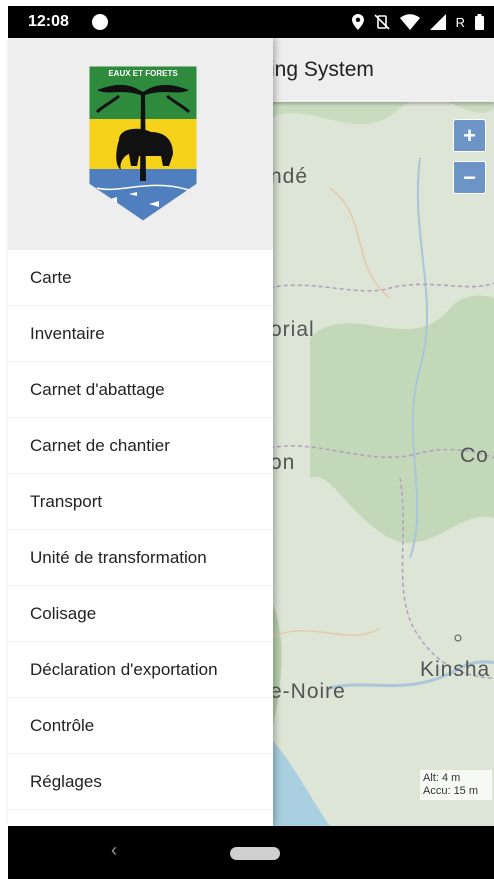 The image size is (494, 879). Describe the element at coordinates (469, 177) in the screenshot. I see `zoom-out-button: −` at that location.